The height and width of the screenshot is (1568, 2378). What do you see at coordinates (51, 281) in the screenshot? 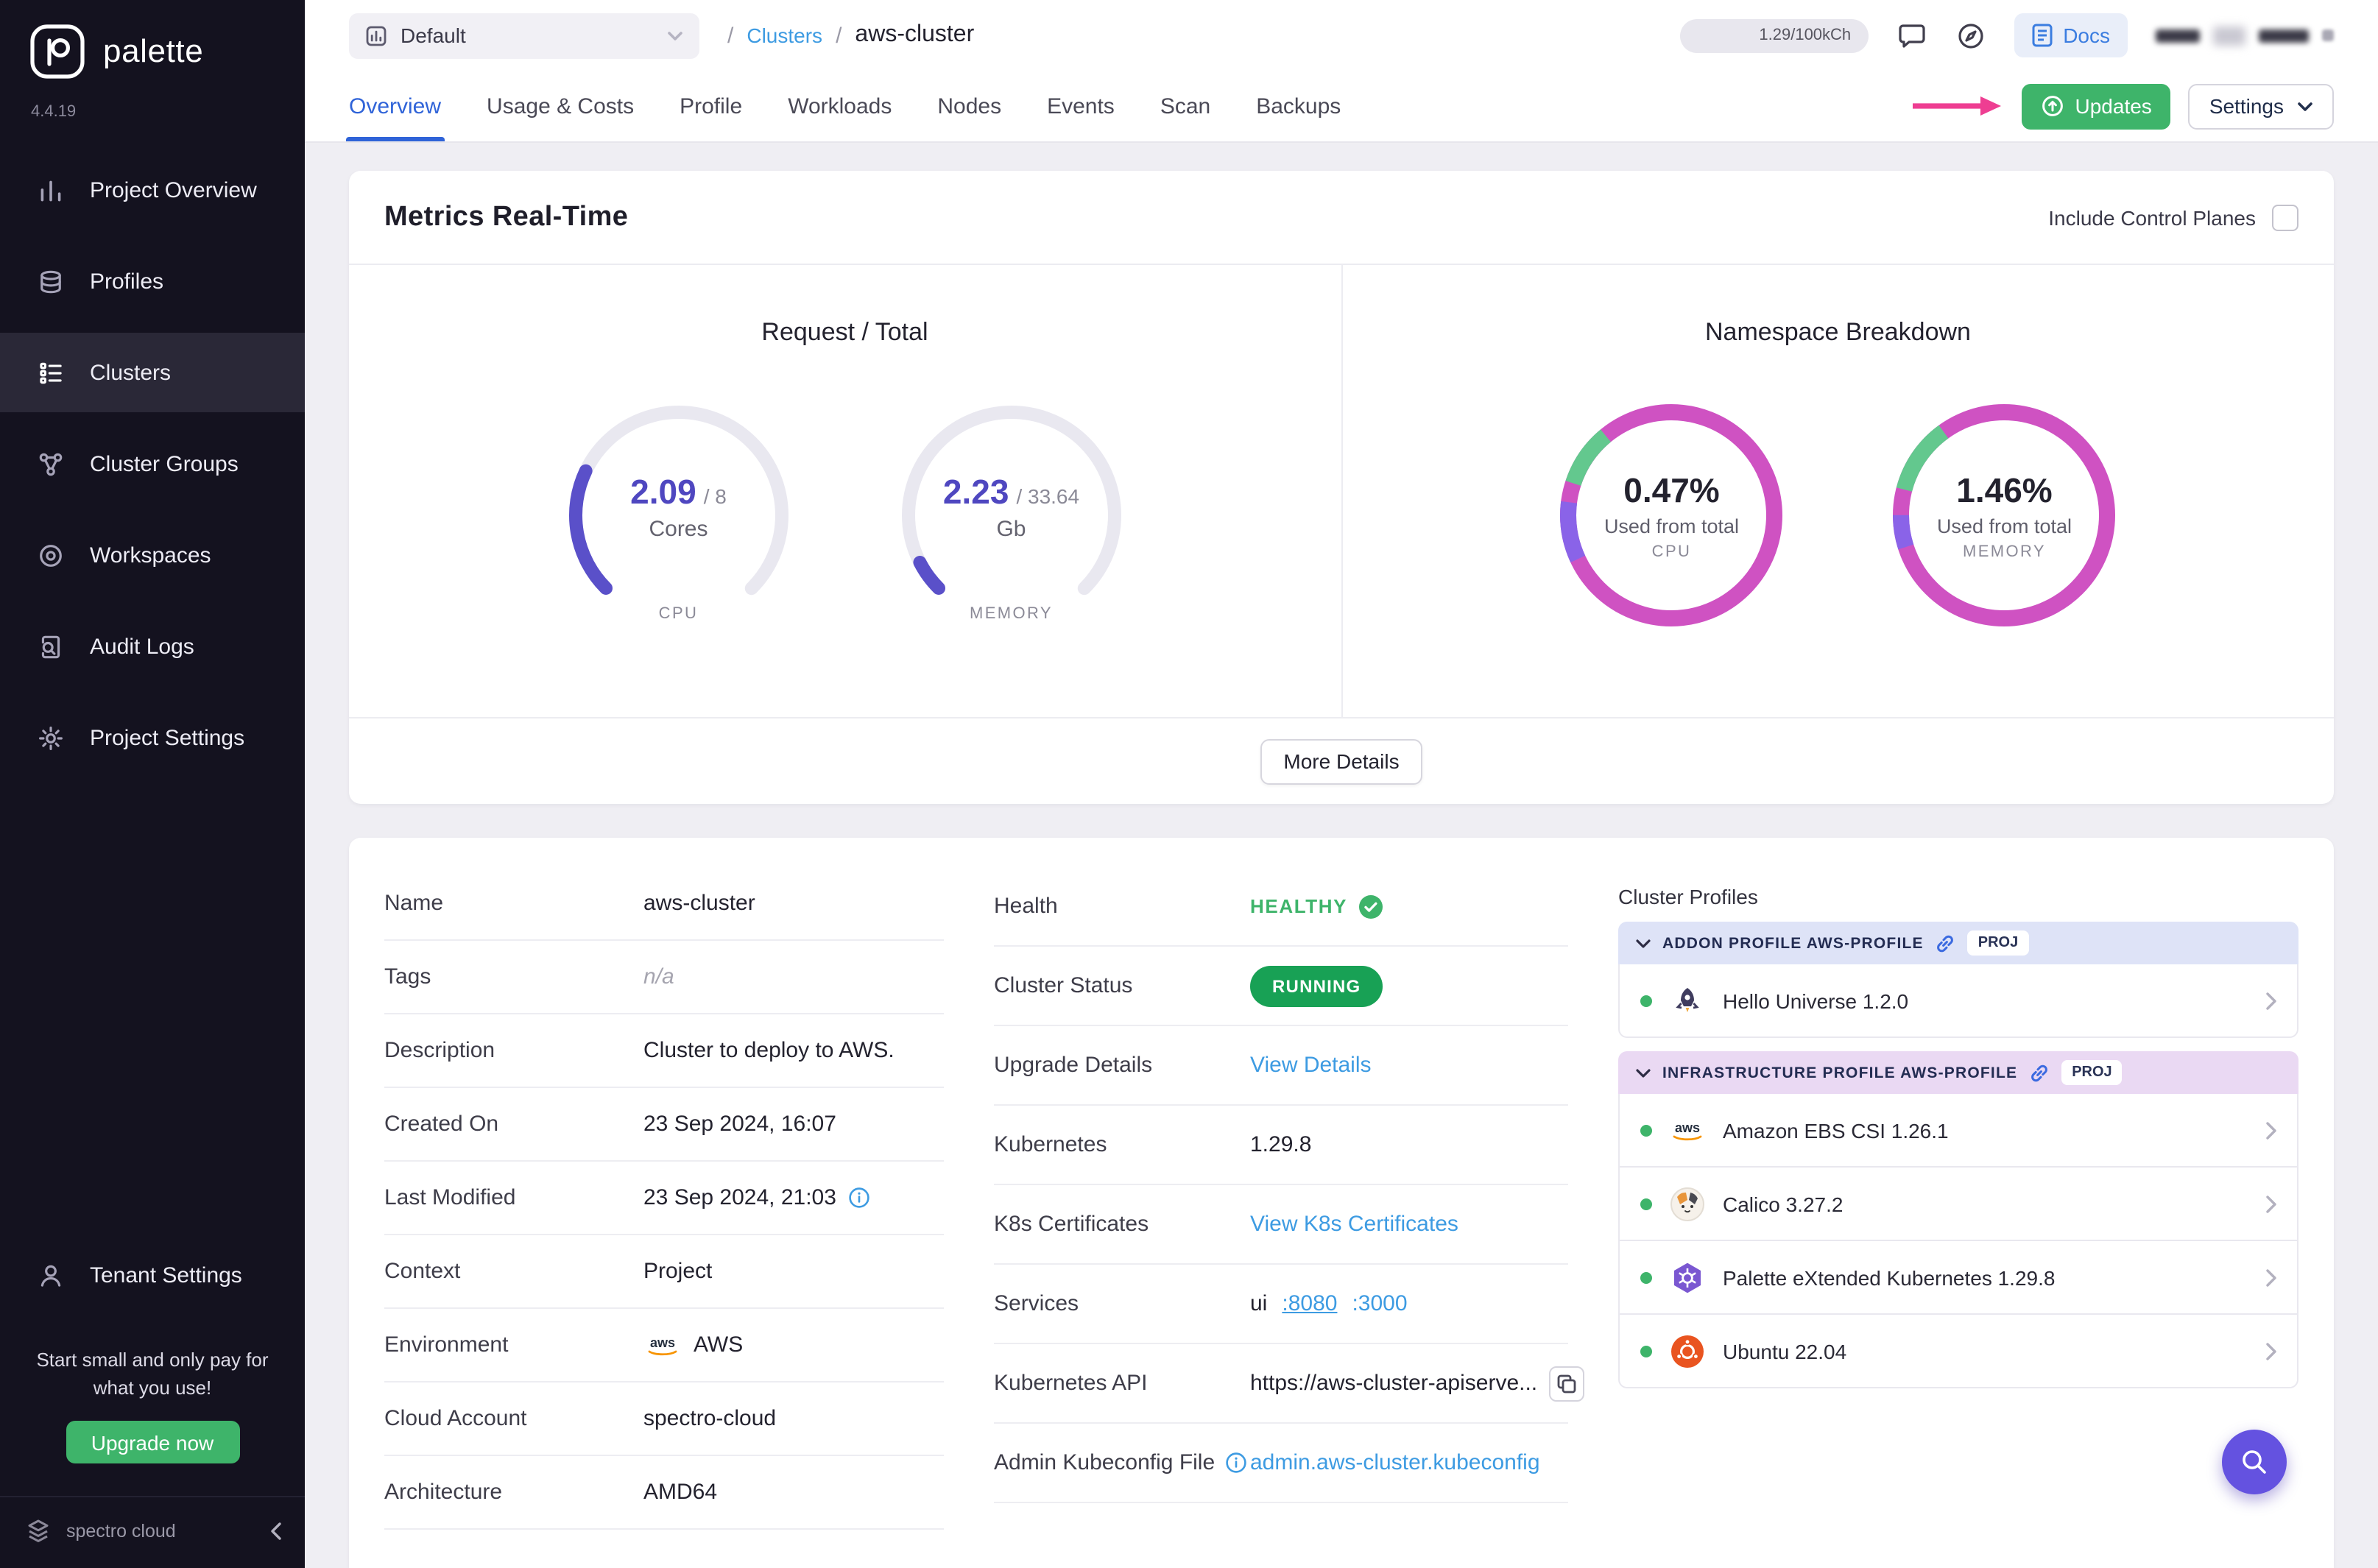
I see `layers-stack-icon` at bounding box center [51, 281].